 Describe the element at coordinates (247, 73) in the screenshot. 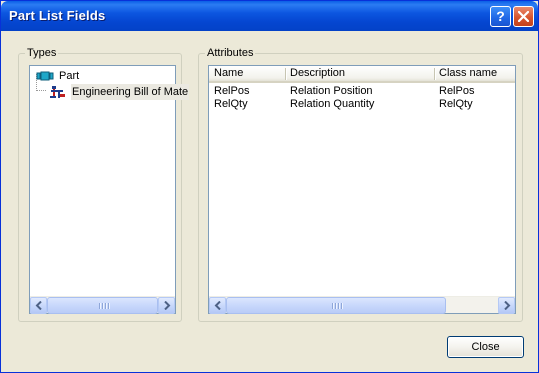

I see `column-header-name: Name` at that location.